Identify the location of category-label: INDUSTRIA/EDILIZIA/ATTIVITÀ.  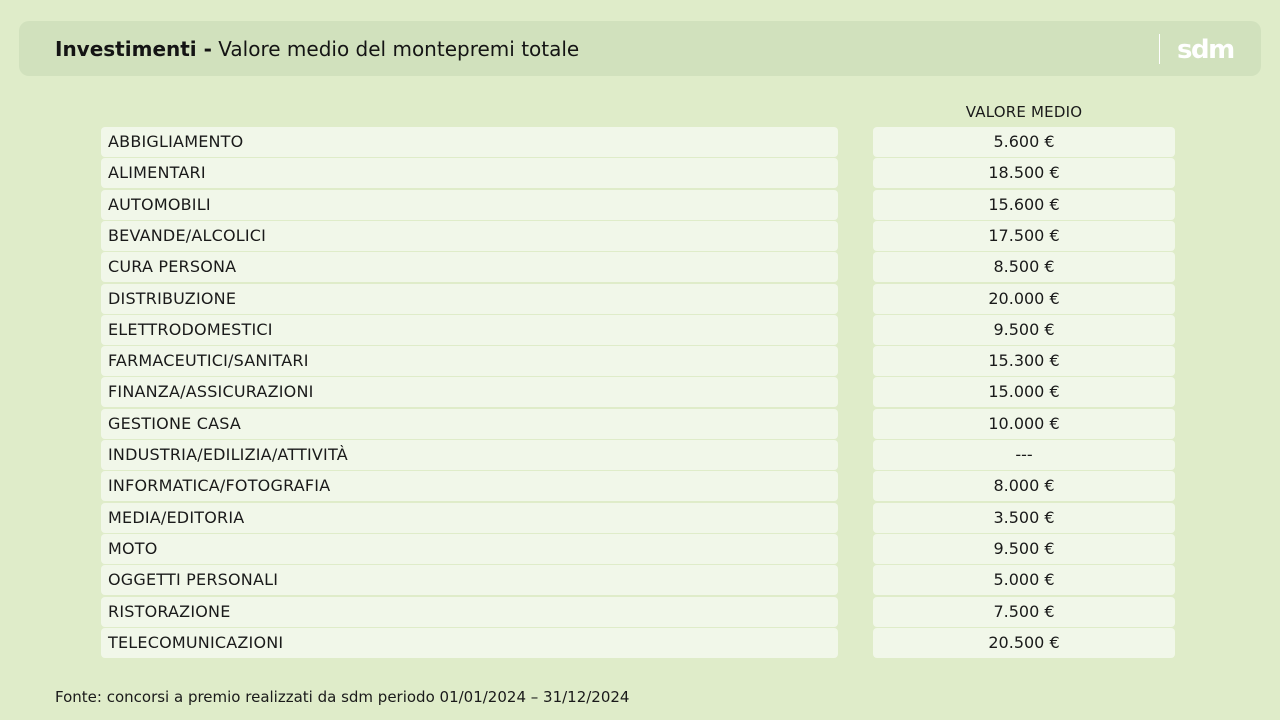
(469, 455).